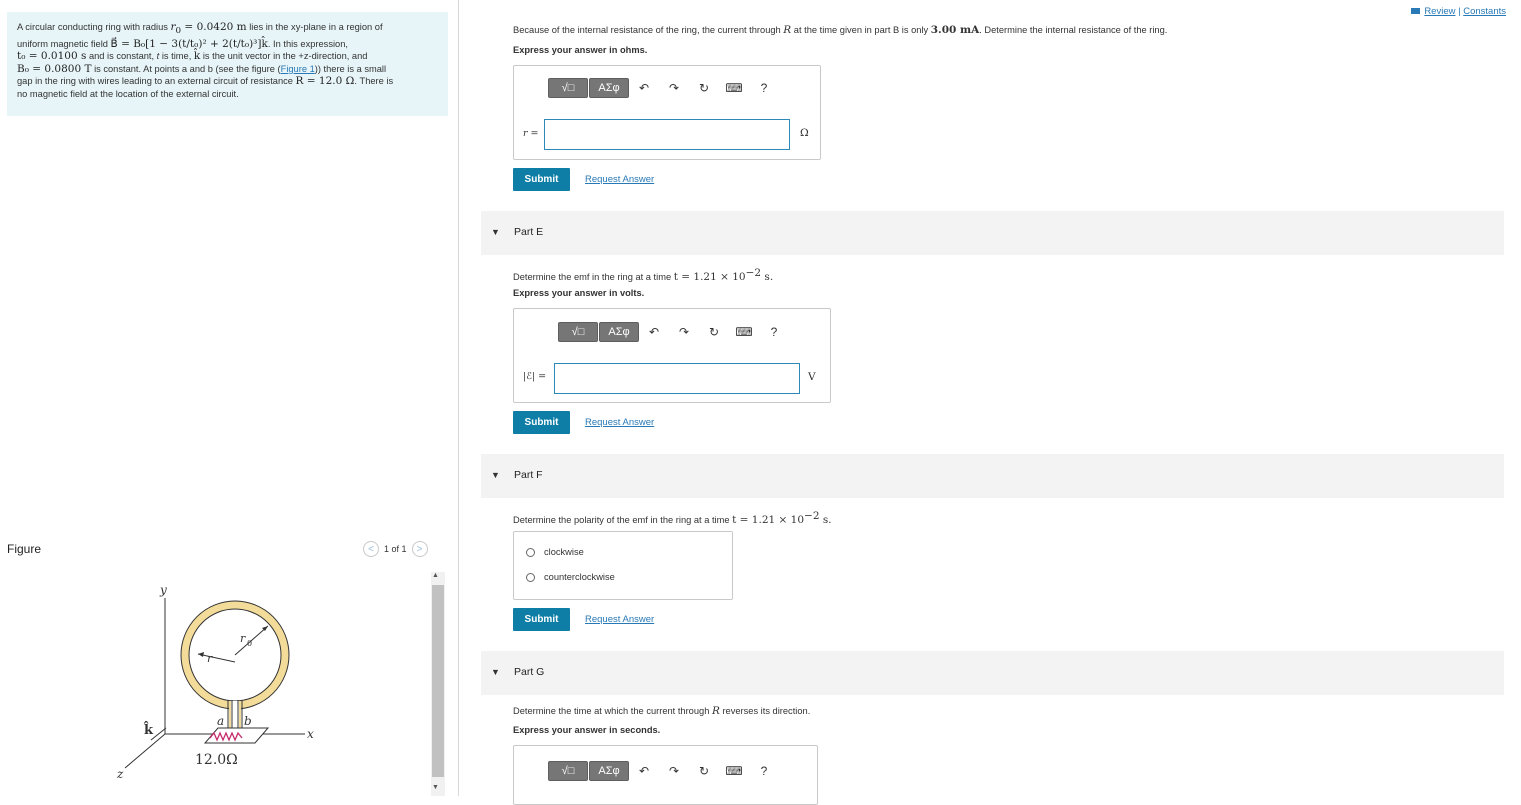  Describe the element at coordinates (54, 68) in the screenshot. I see `b0-expression: B₀ = 0.0800 T` at that location.